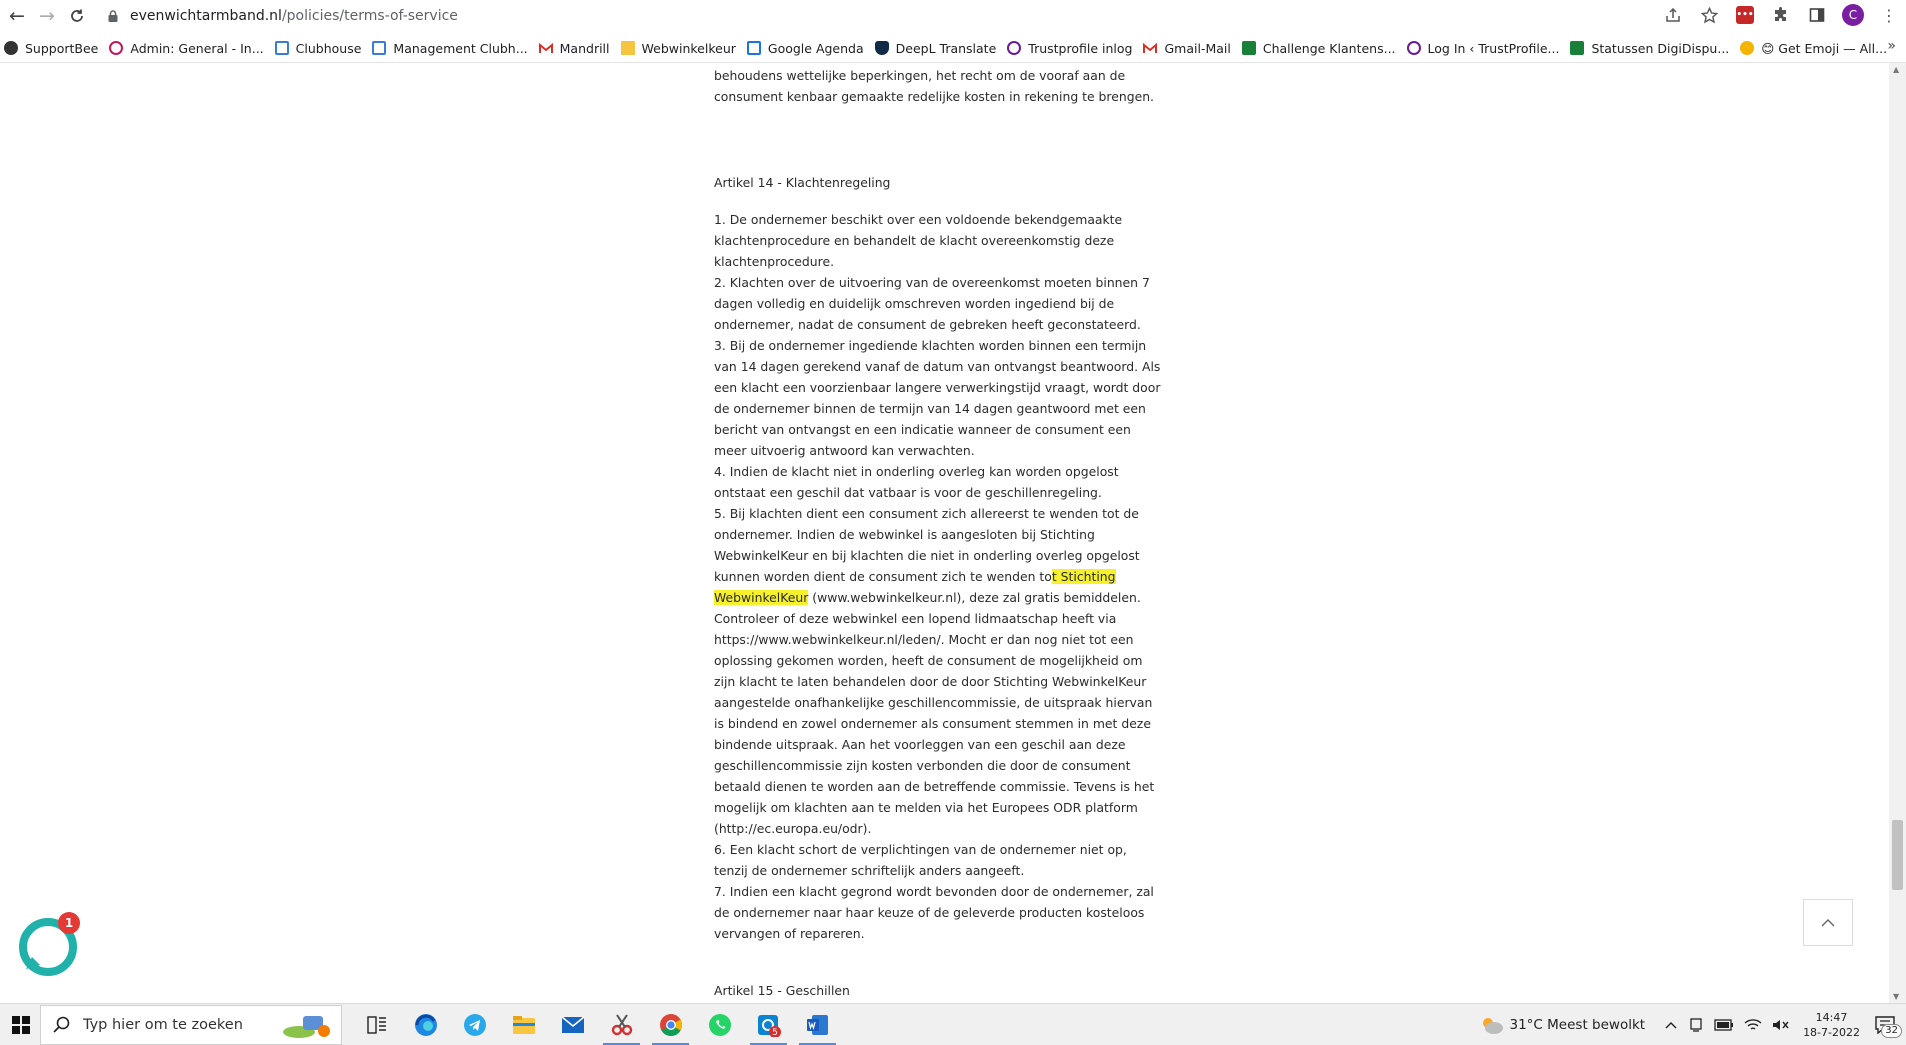  Describe the element at coordinates (585, 48) in the screenshot. I see `bookmark-label: Mandrill` at that location.